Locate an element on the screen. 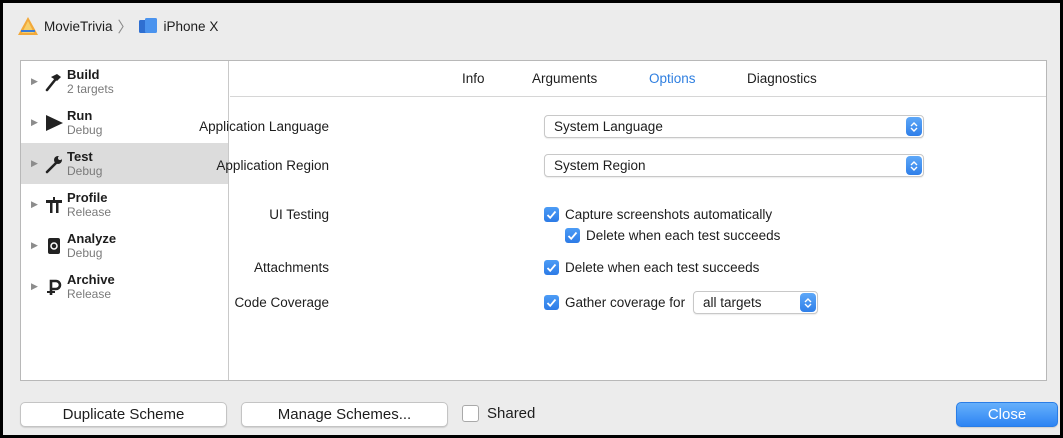  wrench-icon is located at coordinates (54, 164).